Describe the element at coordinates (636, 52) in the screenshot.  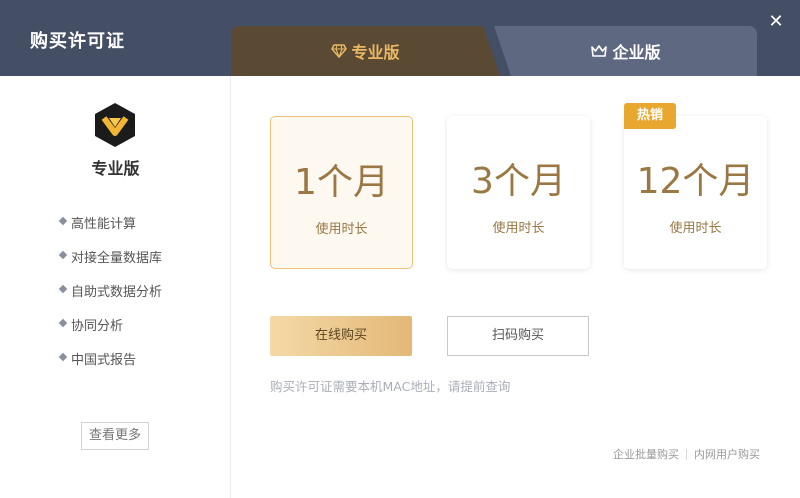
I see `tab-enterprise-label: 企业版` at that location.